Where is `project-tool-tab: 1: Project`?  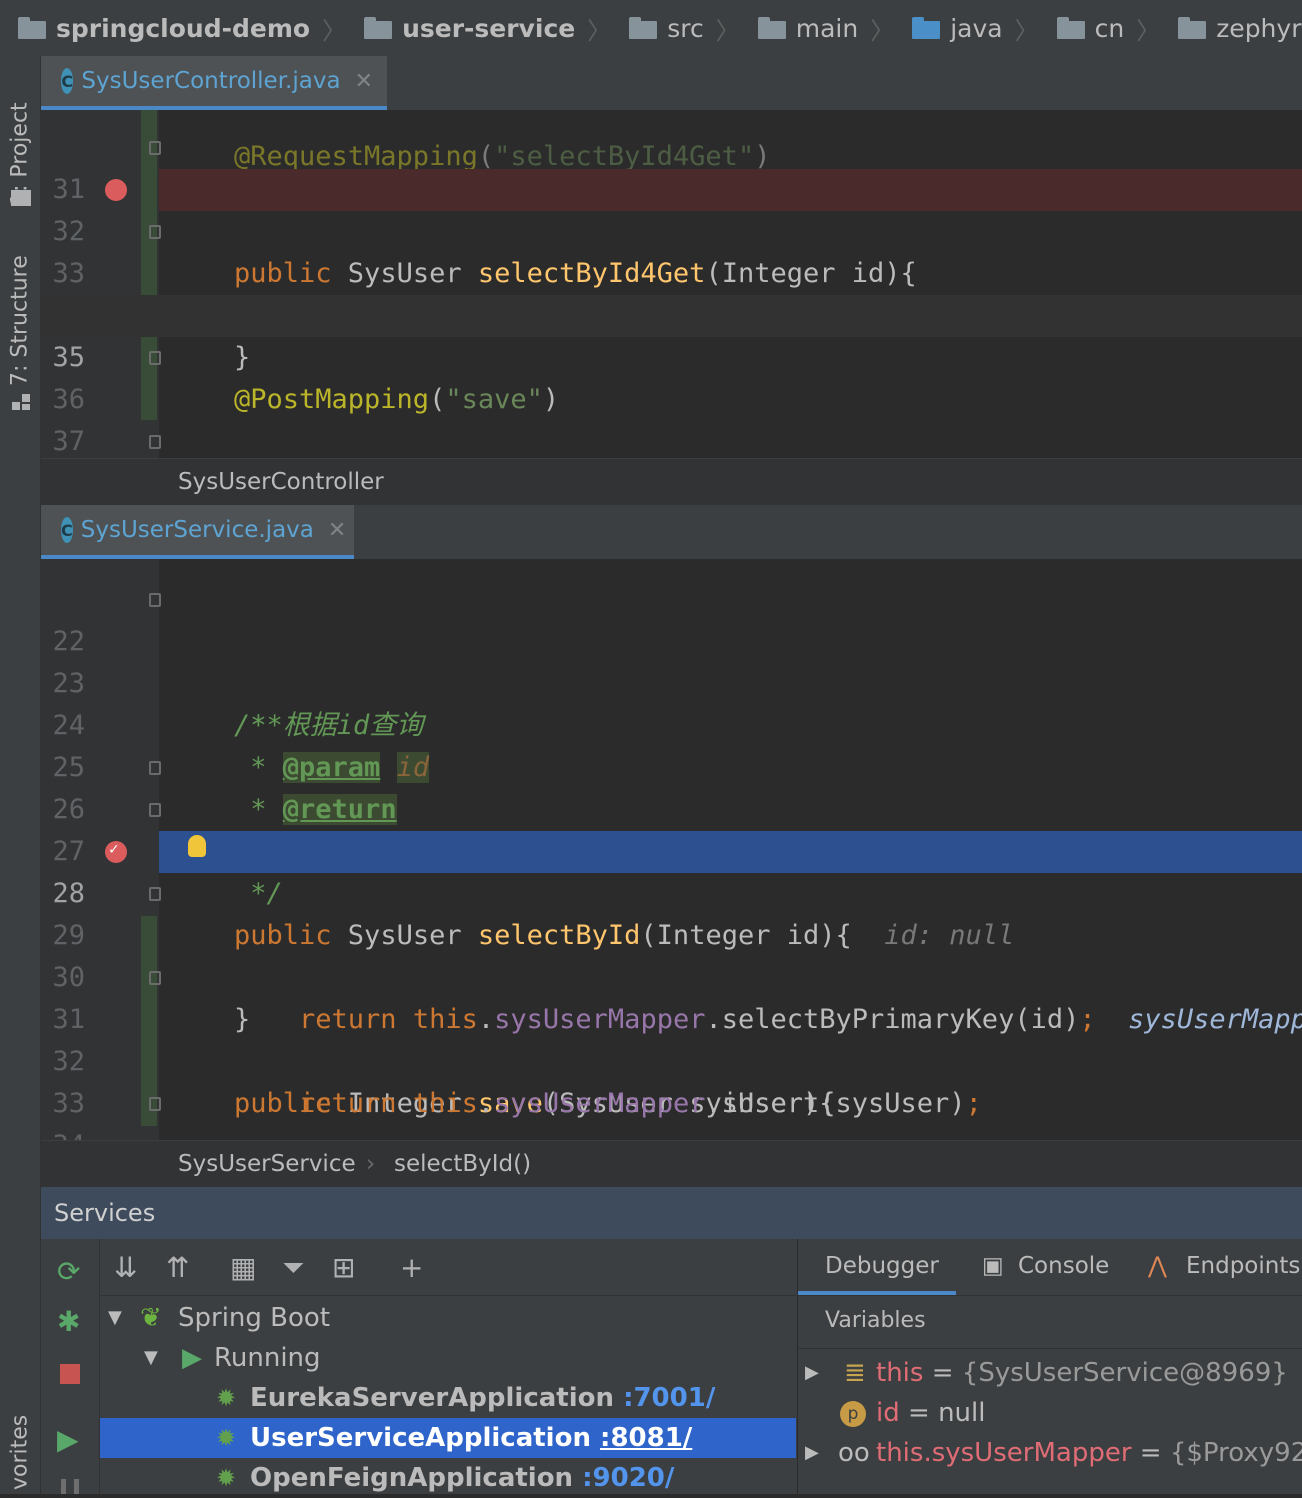 project-tool-tab: 1: Project is located at coordinates (20, 154).